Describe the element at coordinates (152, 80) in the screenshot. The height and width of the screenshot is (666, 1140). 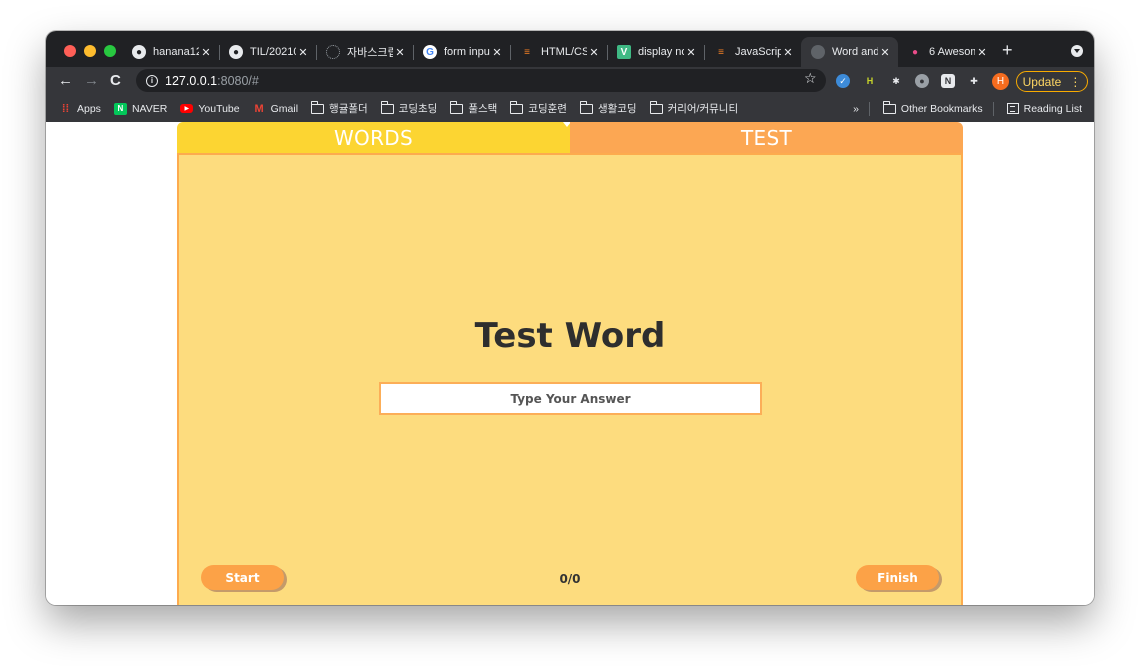
I see `info-icon: i` at that location.